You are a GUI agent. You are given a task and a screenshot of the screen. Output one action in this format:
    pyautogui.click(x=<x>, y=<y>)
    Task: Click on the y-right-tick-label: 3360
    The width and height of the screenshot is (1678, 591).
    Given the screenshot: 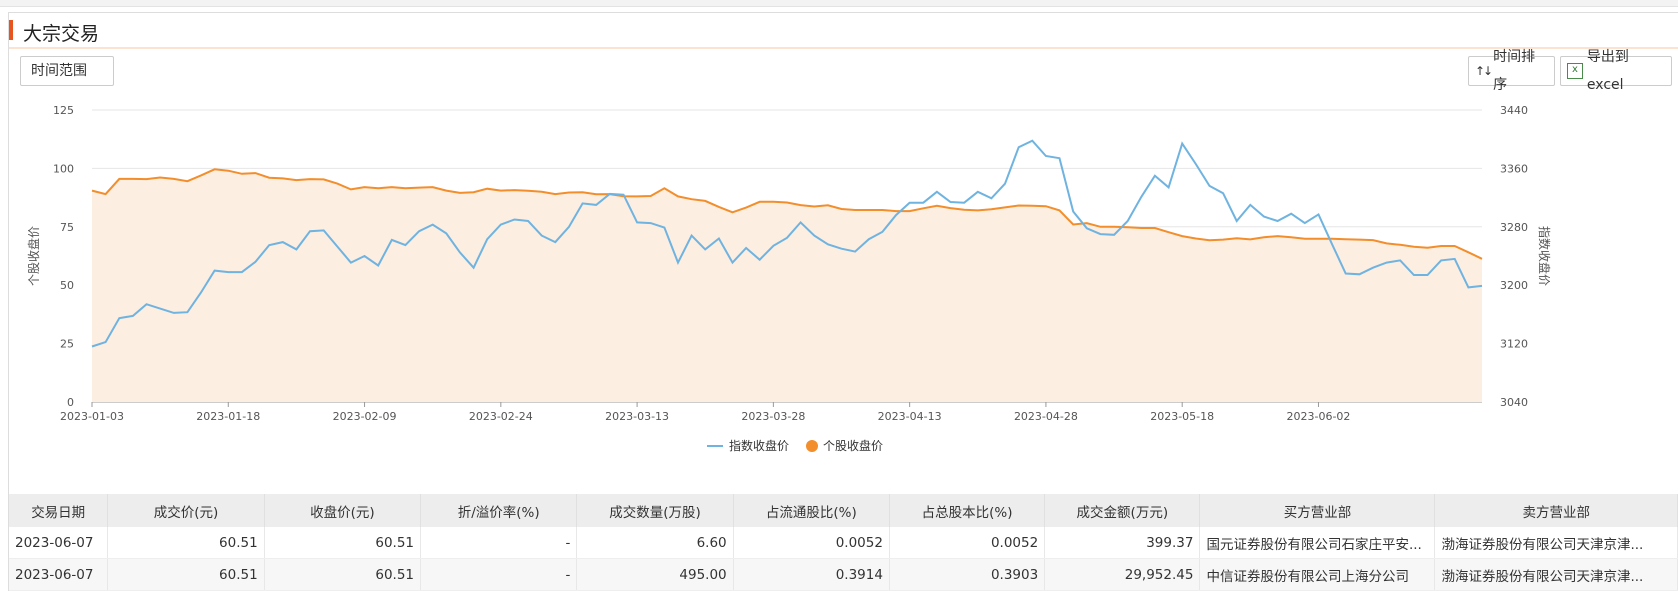 What is the action you would take?
    pyautogui.click(x=1514, y=168)
    